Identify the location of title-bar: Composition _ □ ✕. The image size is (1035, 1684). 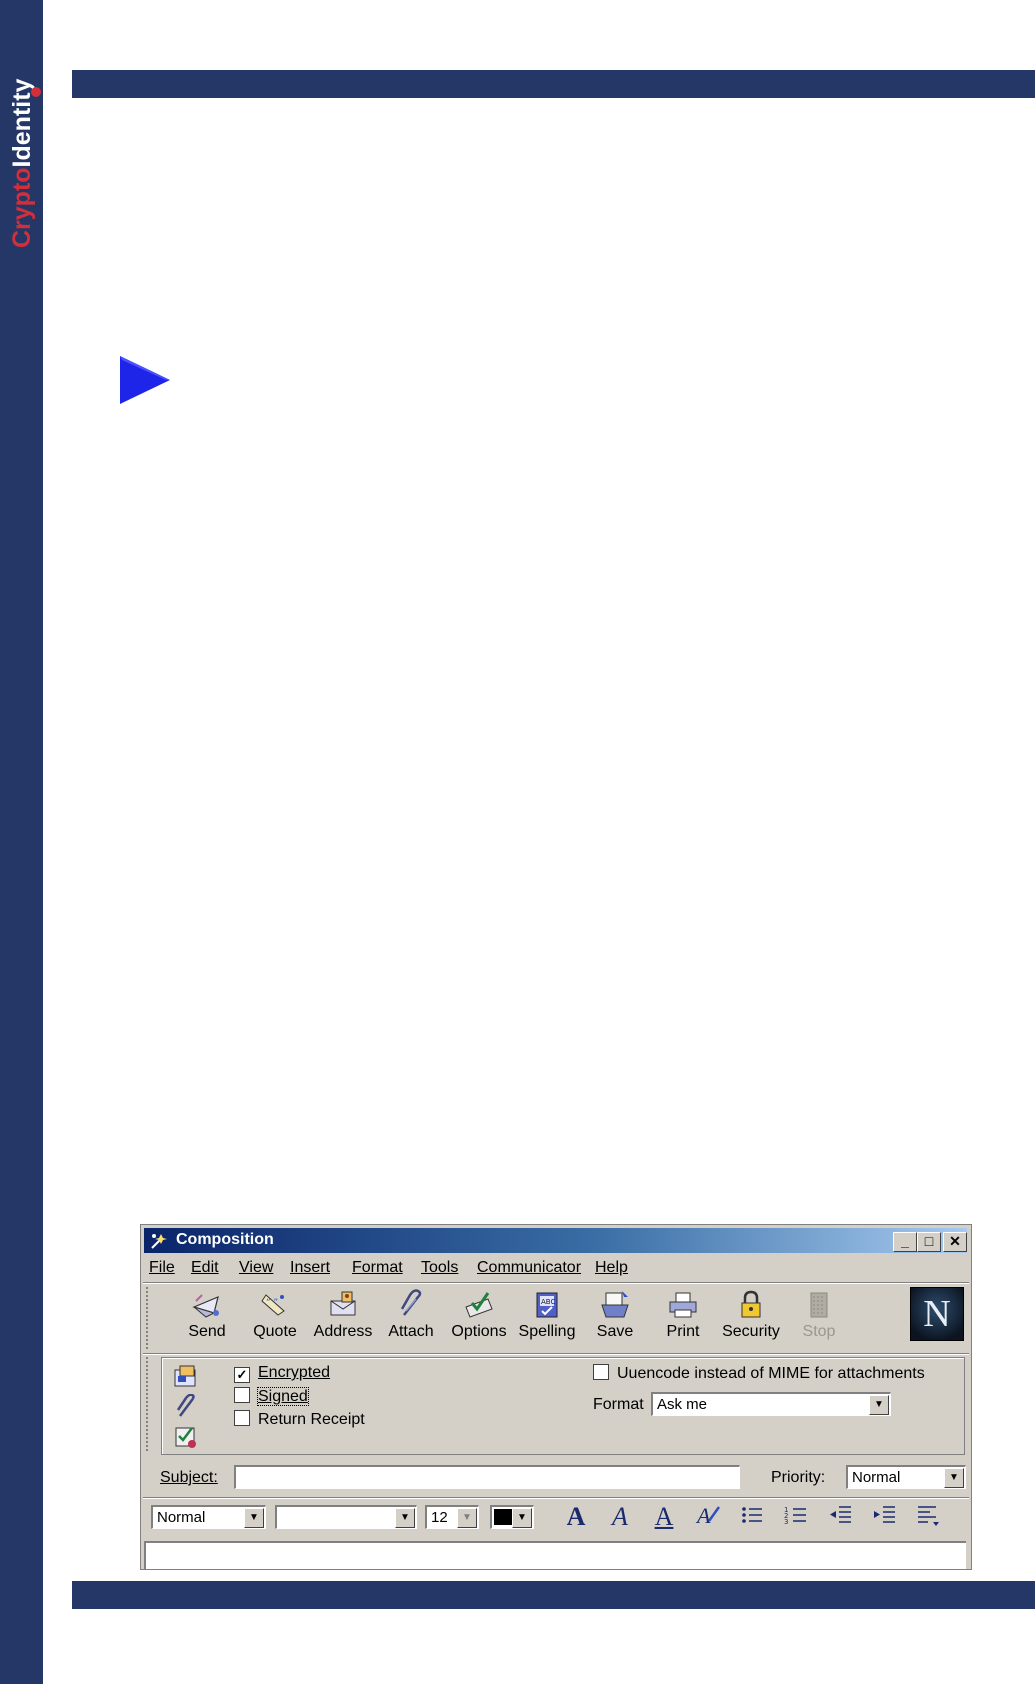
(555, 1240).